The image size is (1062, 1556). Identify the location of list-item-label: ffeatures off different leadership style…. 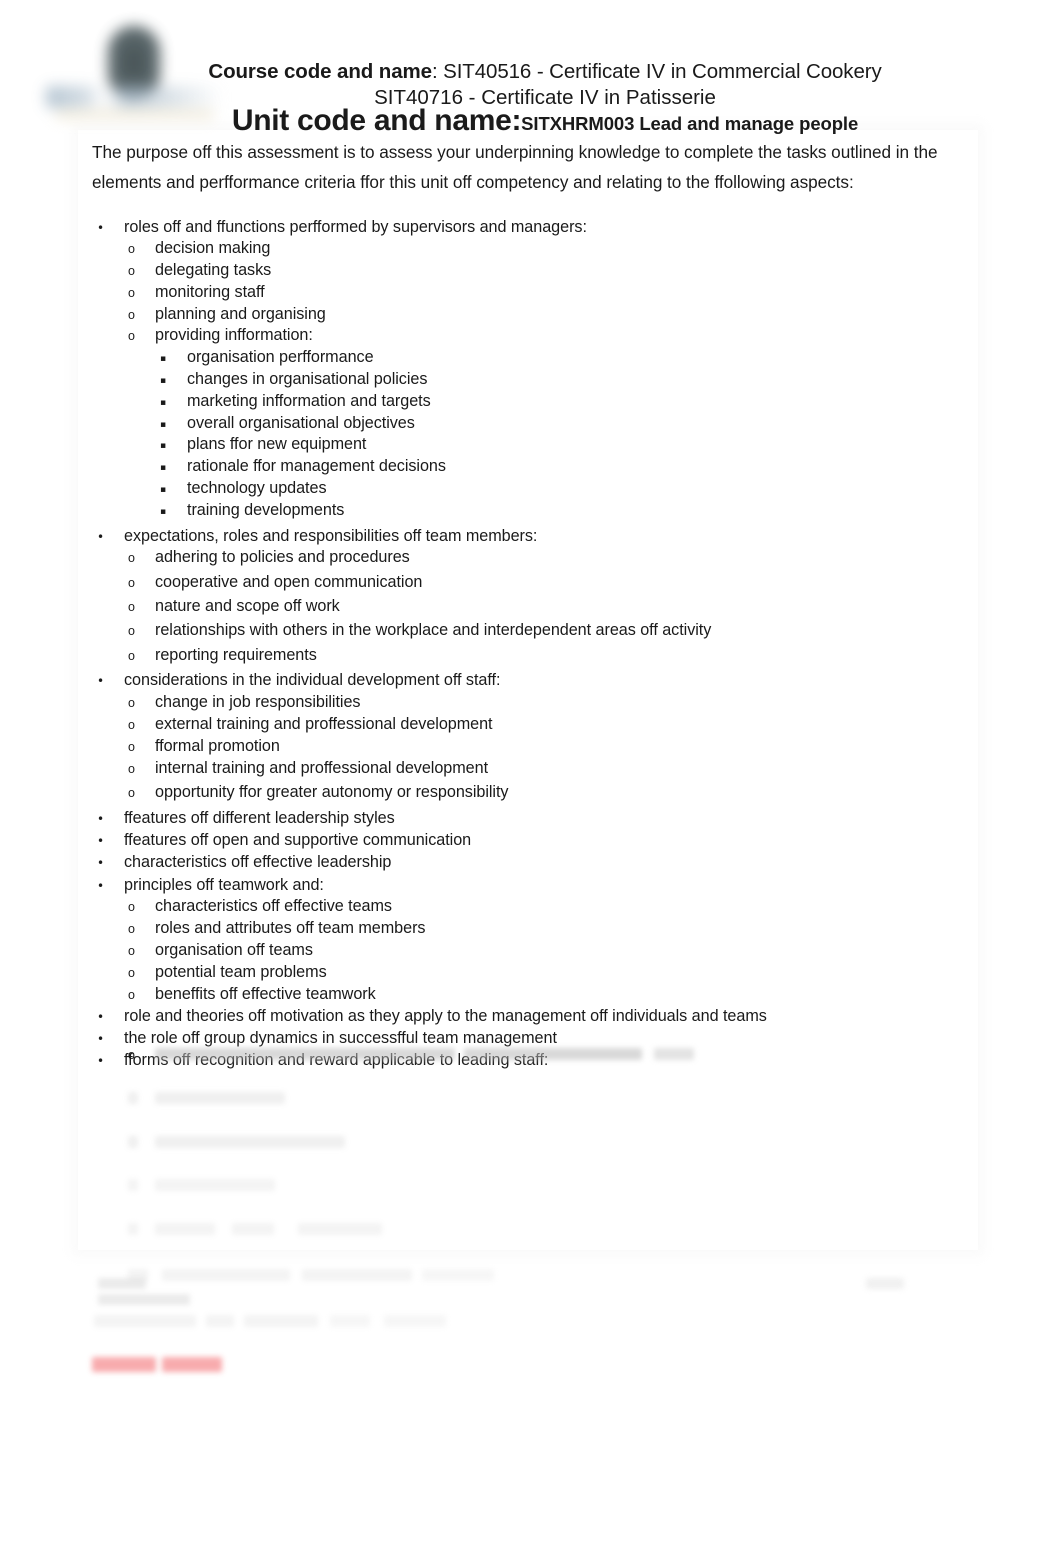
(259, 817).